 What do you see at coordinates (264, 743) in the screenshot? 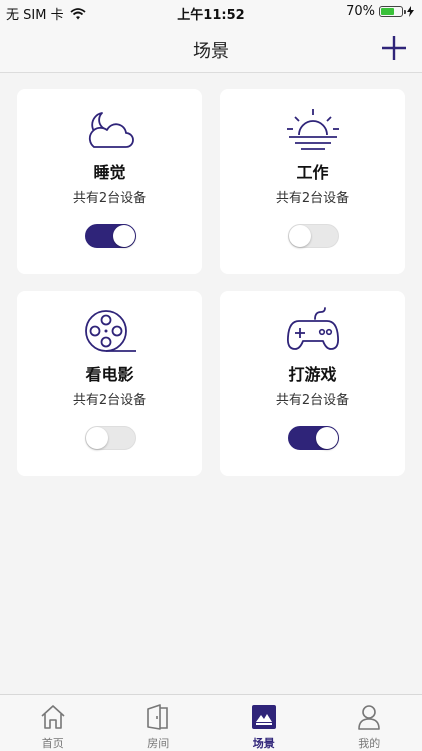
I see `tab-label: 场景` at bounding box center [264, 743].